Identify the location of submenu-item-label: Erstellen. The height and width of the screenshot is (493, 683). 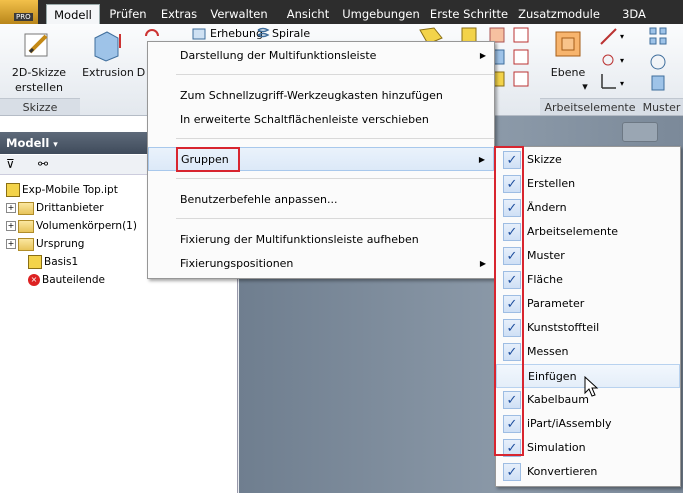
(551, 183).